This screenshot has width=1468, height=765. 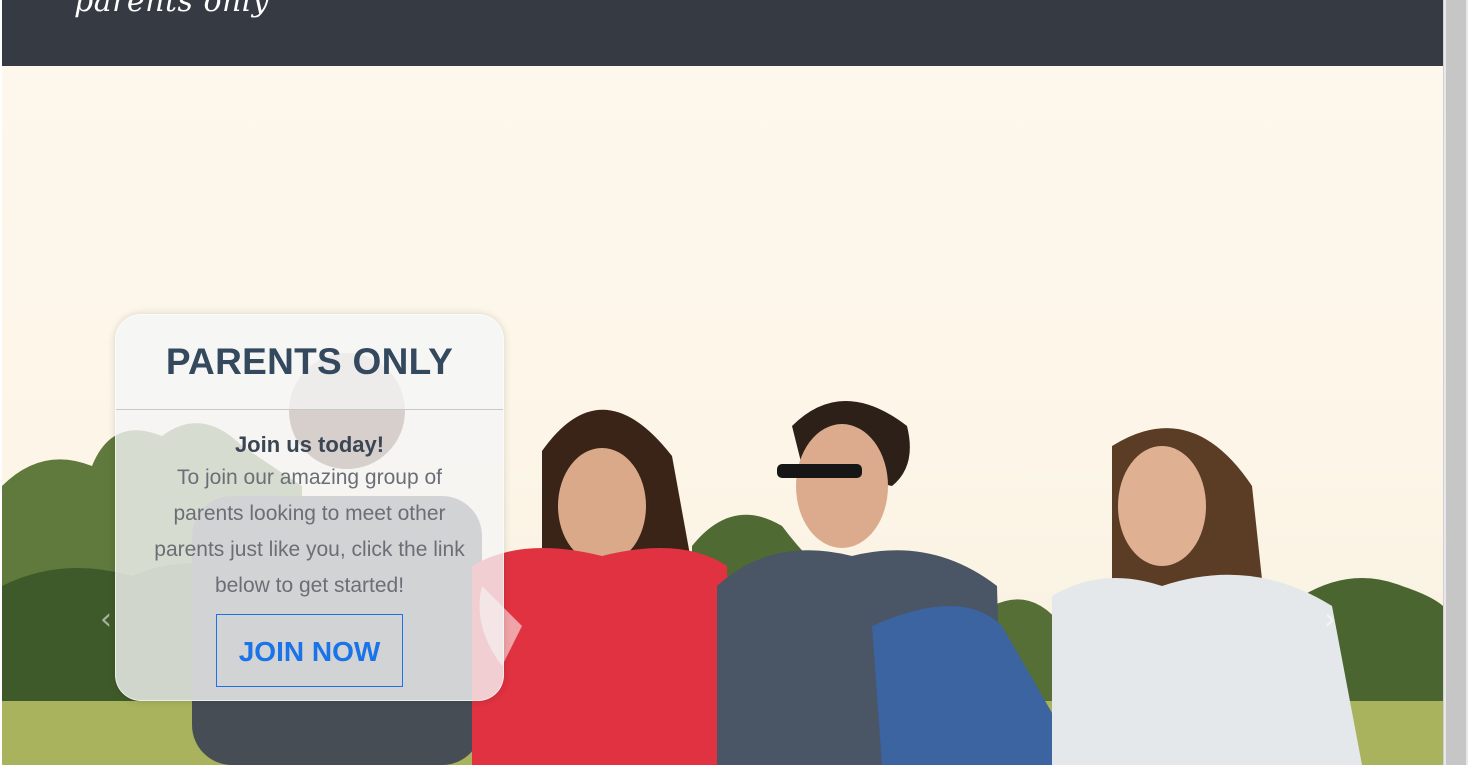 What do you see at coordinates (309, 650) in the screenshot?
I see `join-now-button: JOIN NOW` at bounding box center [309, 650].